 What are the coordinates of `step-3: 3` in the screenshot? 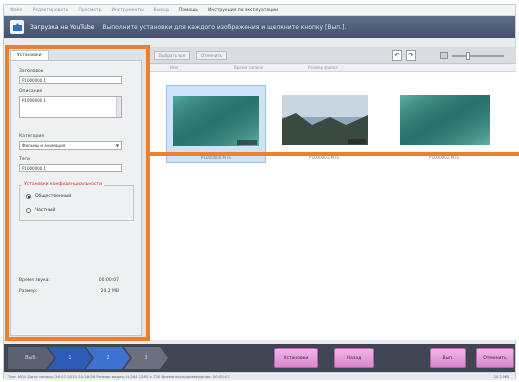 It's located at (146, 358).